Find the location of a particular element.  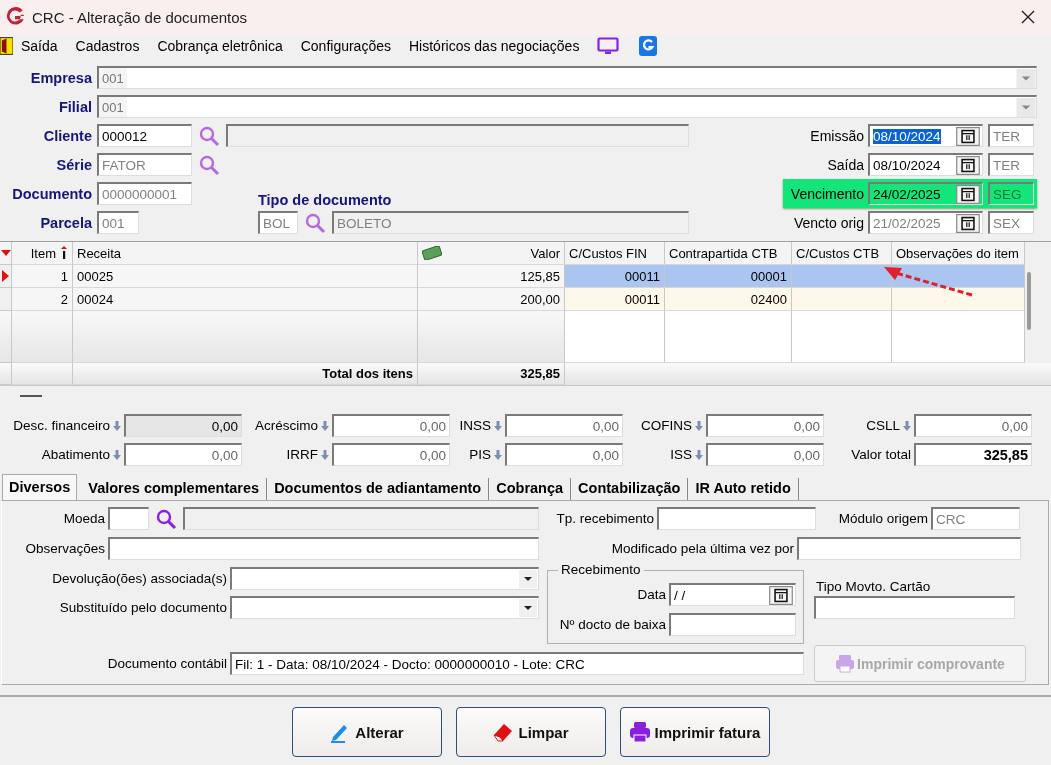

field-label: Parcela is located at coordinates (66, 222).